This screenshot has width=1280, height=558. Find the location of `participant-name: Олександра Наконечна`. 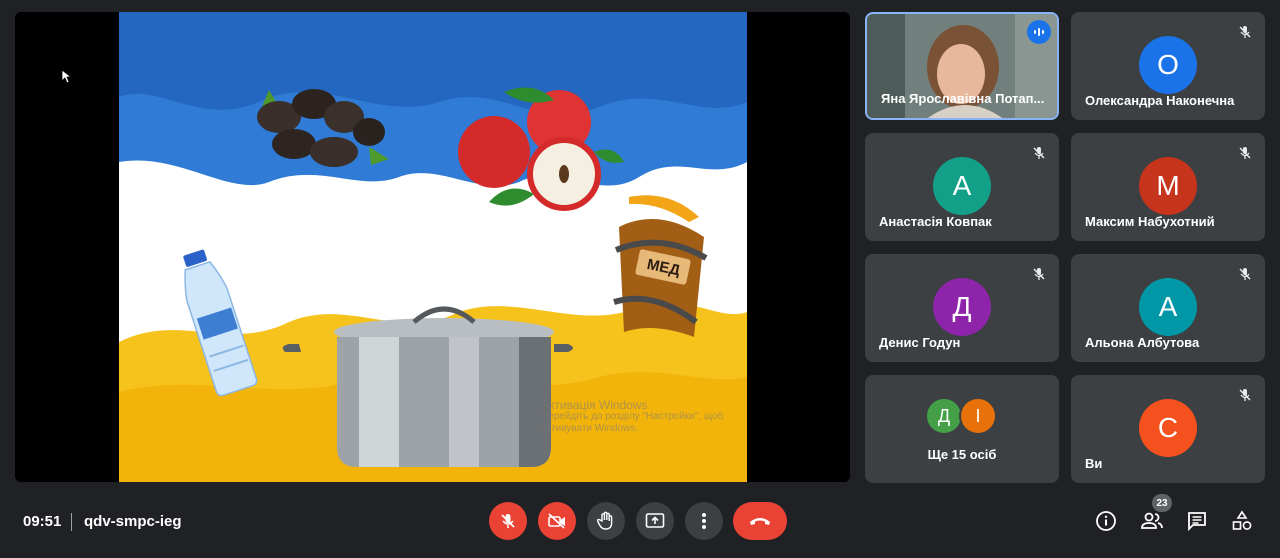

participant-name: Олександра Наконечна is located at coordinates (1160, 100).